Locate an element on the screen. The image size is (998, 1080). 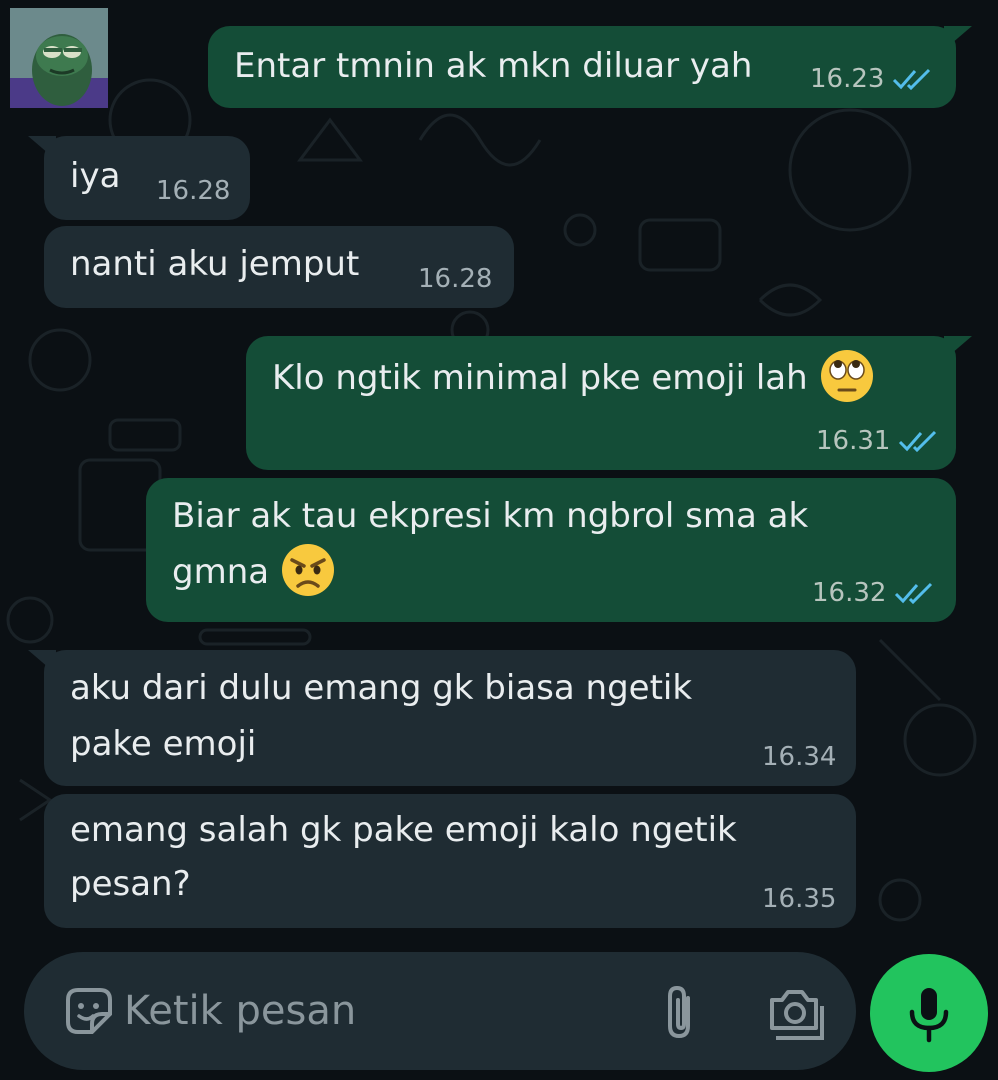
message-text: Klo ngtik minimal pke emoji lah is located at coordinates (573, 378).